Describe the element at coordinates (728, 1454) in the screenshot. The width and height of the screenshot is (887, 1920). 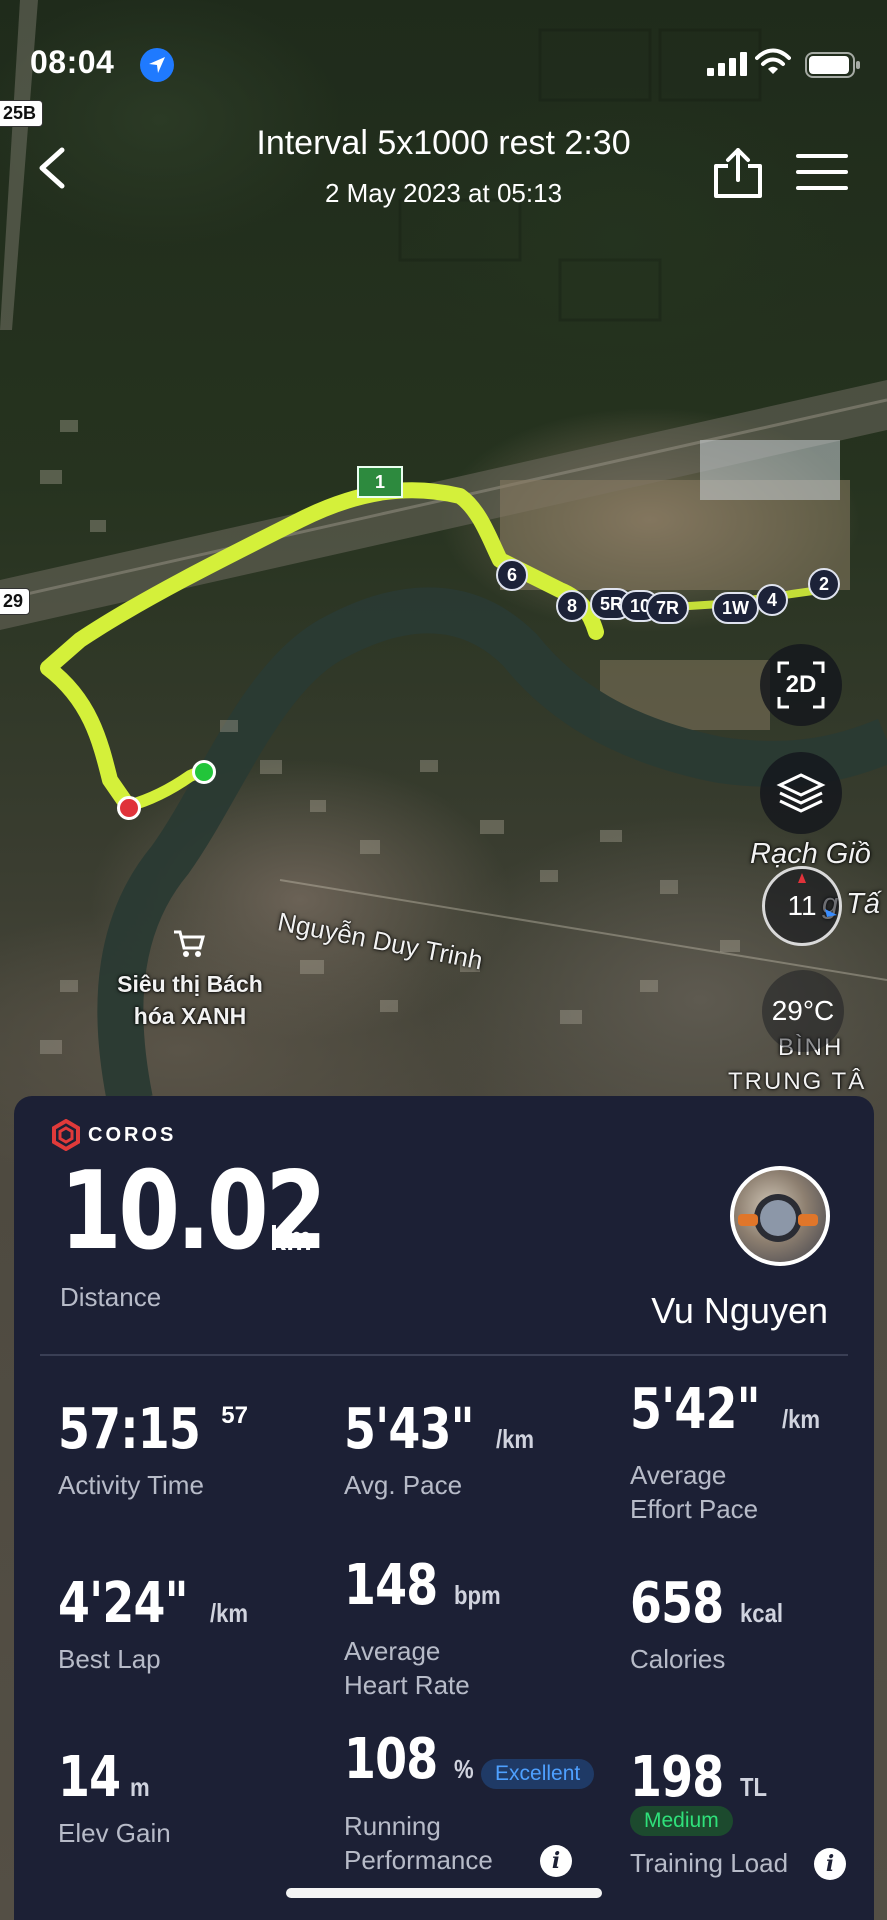
I see `stat-effort-pace: 5'42"/km Average Effort Pace` at that location.